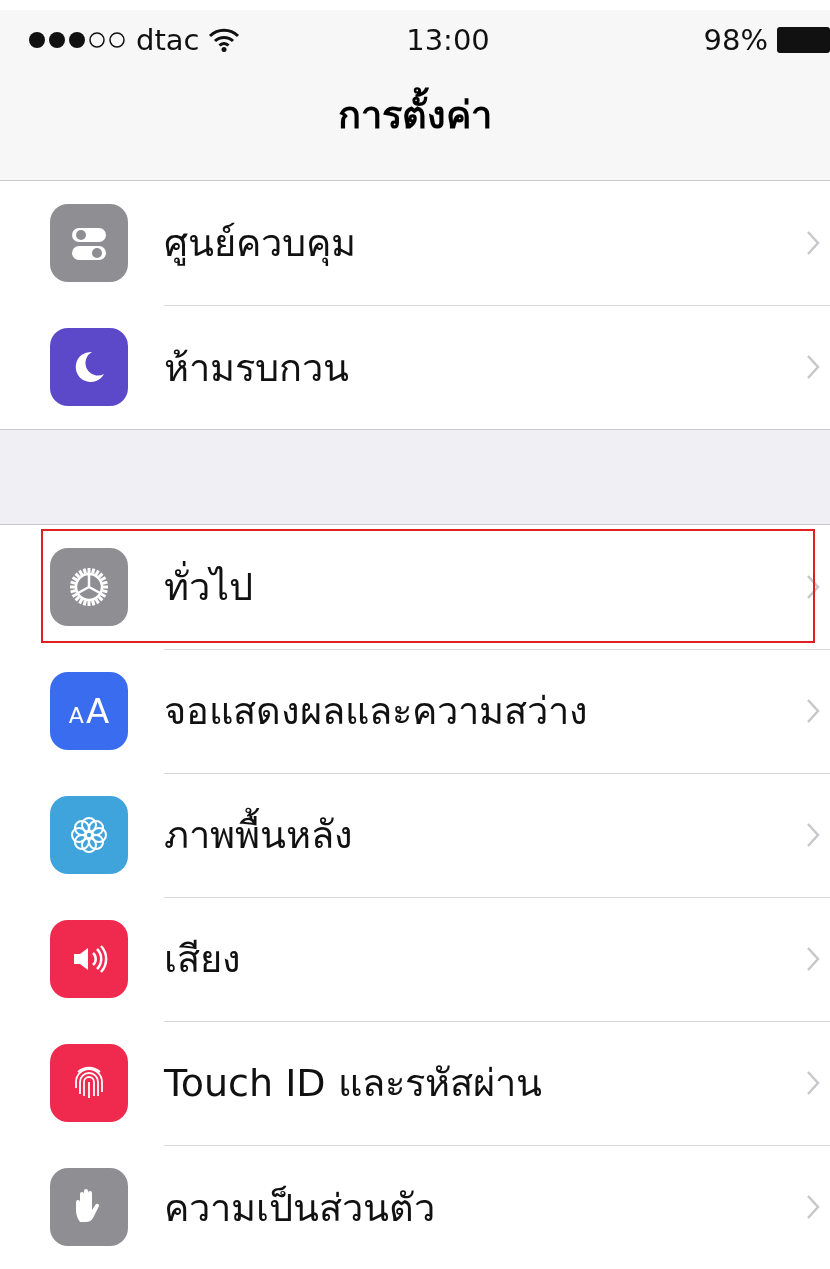  What do you see at coordinates (300, 1208) in the screenshot?
I see `row-label: ความเป็นส่วนตัว` at bounding box center [300, 1208].